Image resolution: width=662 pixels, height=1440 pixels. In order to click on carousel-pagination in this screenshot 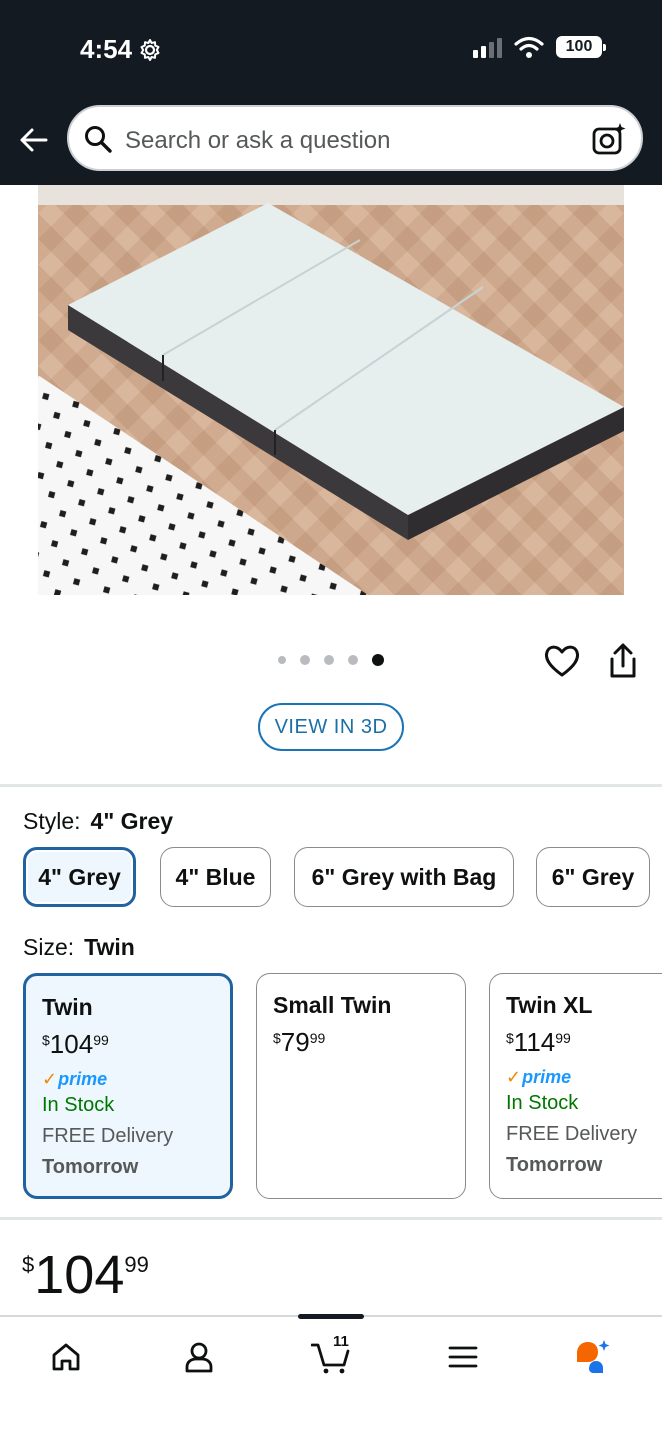, I will do `click(331, 660)`.